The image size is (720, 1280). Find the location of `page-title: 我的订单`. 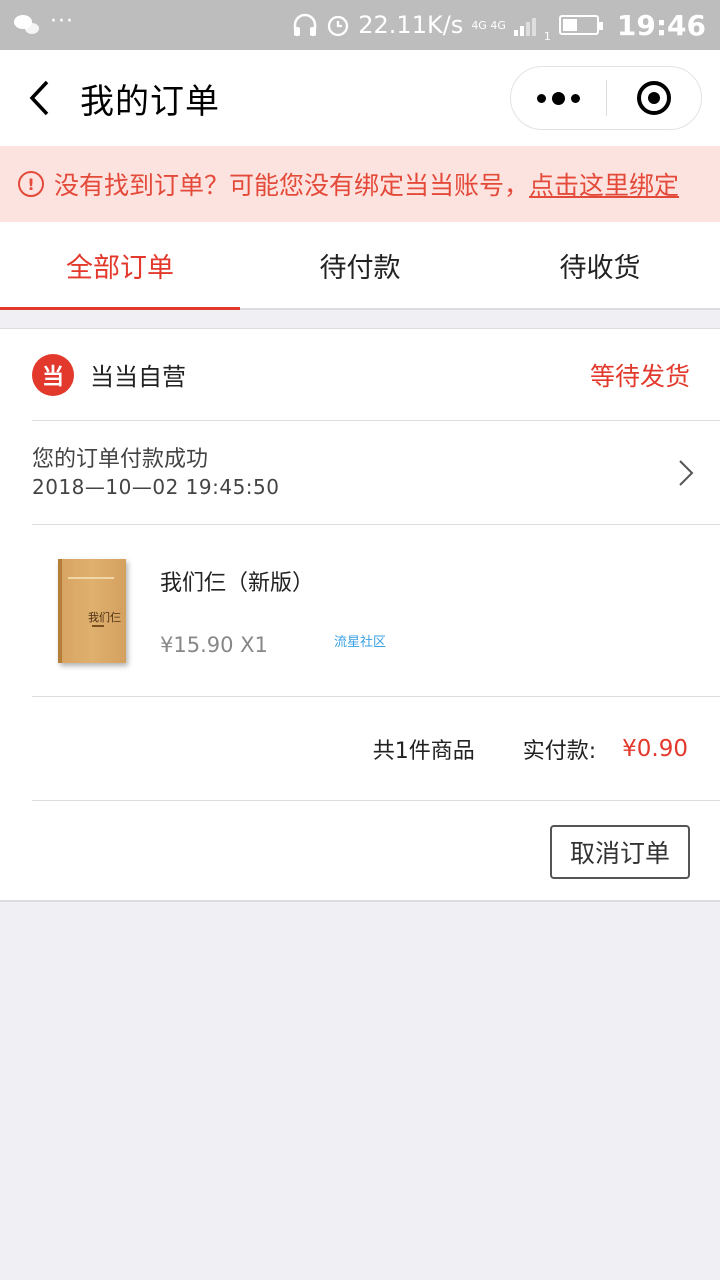

page-title: 我的订单 is located at coordinates (150, 101).